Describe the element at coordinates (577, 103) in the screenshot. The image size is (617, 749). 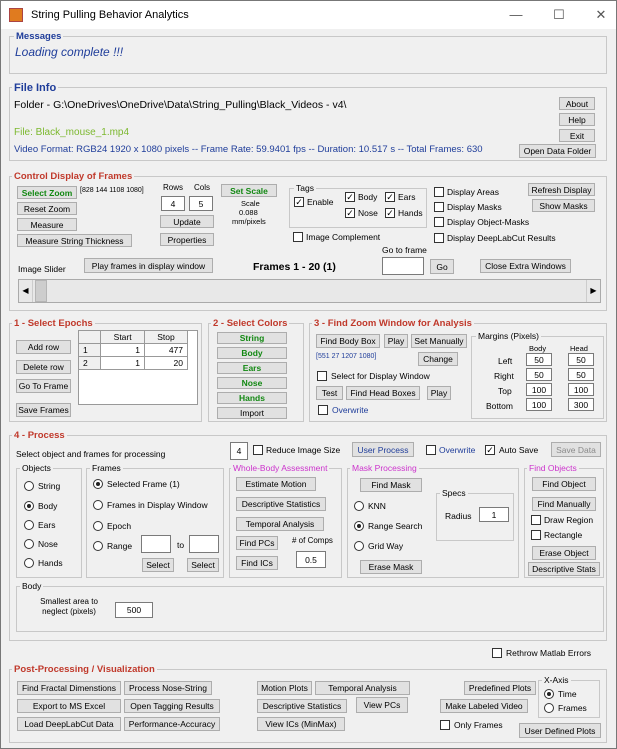
I see `about-button: About` at that location.